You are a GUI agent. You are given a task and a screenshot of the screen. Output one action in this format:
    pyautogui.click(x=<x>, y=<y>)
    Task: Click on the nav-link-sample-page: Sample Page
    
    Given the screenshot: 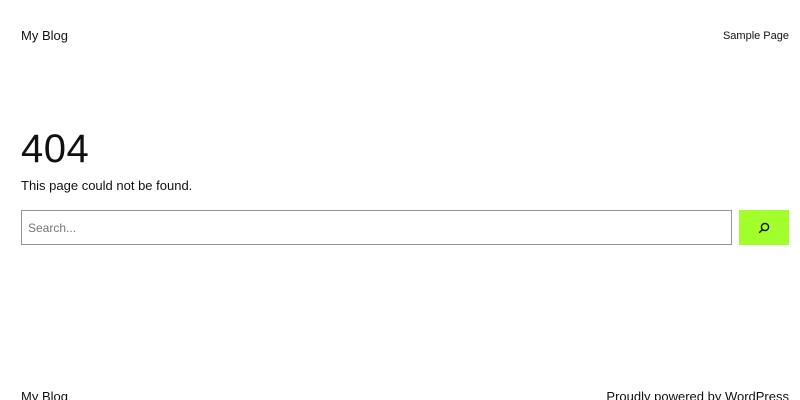 What is the action you would take?
    pyautogui.click(x=756, y=36)
    